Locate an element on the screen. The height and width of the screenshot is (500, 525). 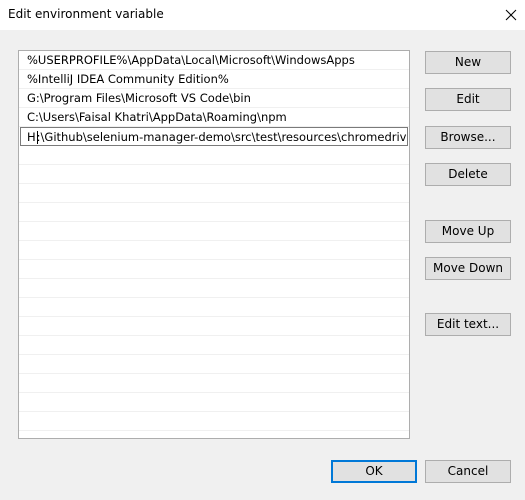
new-button: New is located at coordinates (468, 62).